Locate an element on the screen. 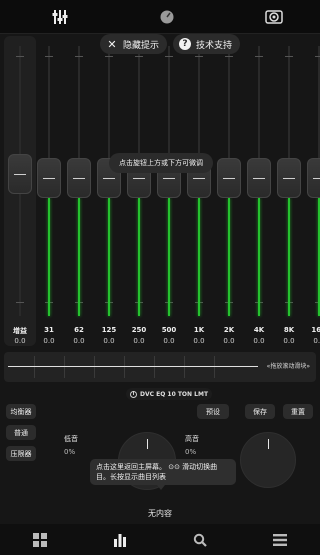 The width and height of the screenshot is (320, 555). band-slider: 250 0.0 is located at coordinates (139, 189).